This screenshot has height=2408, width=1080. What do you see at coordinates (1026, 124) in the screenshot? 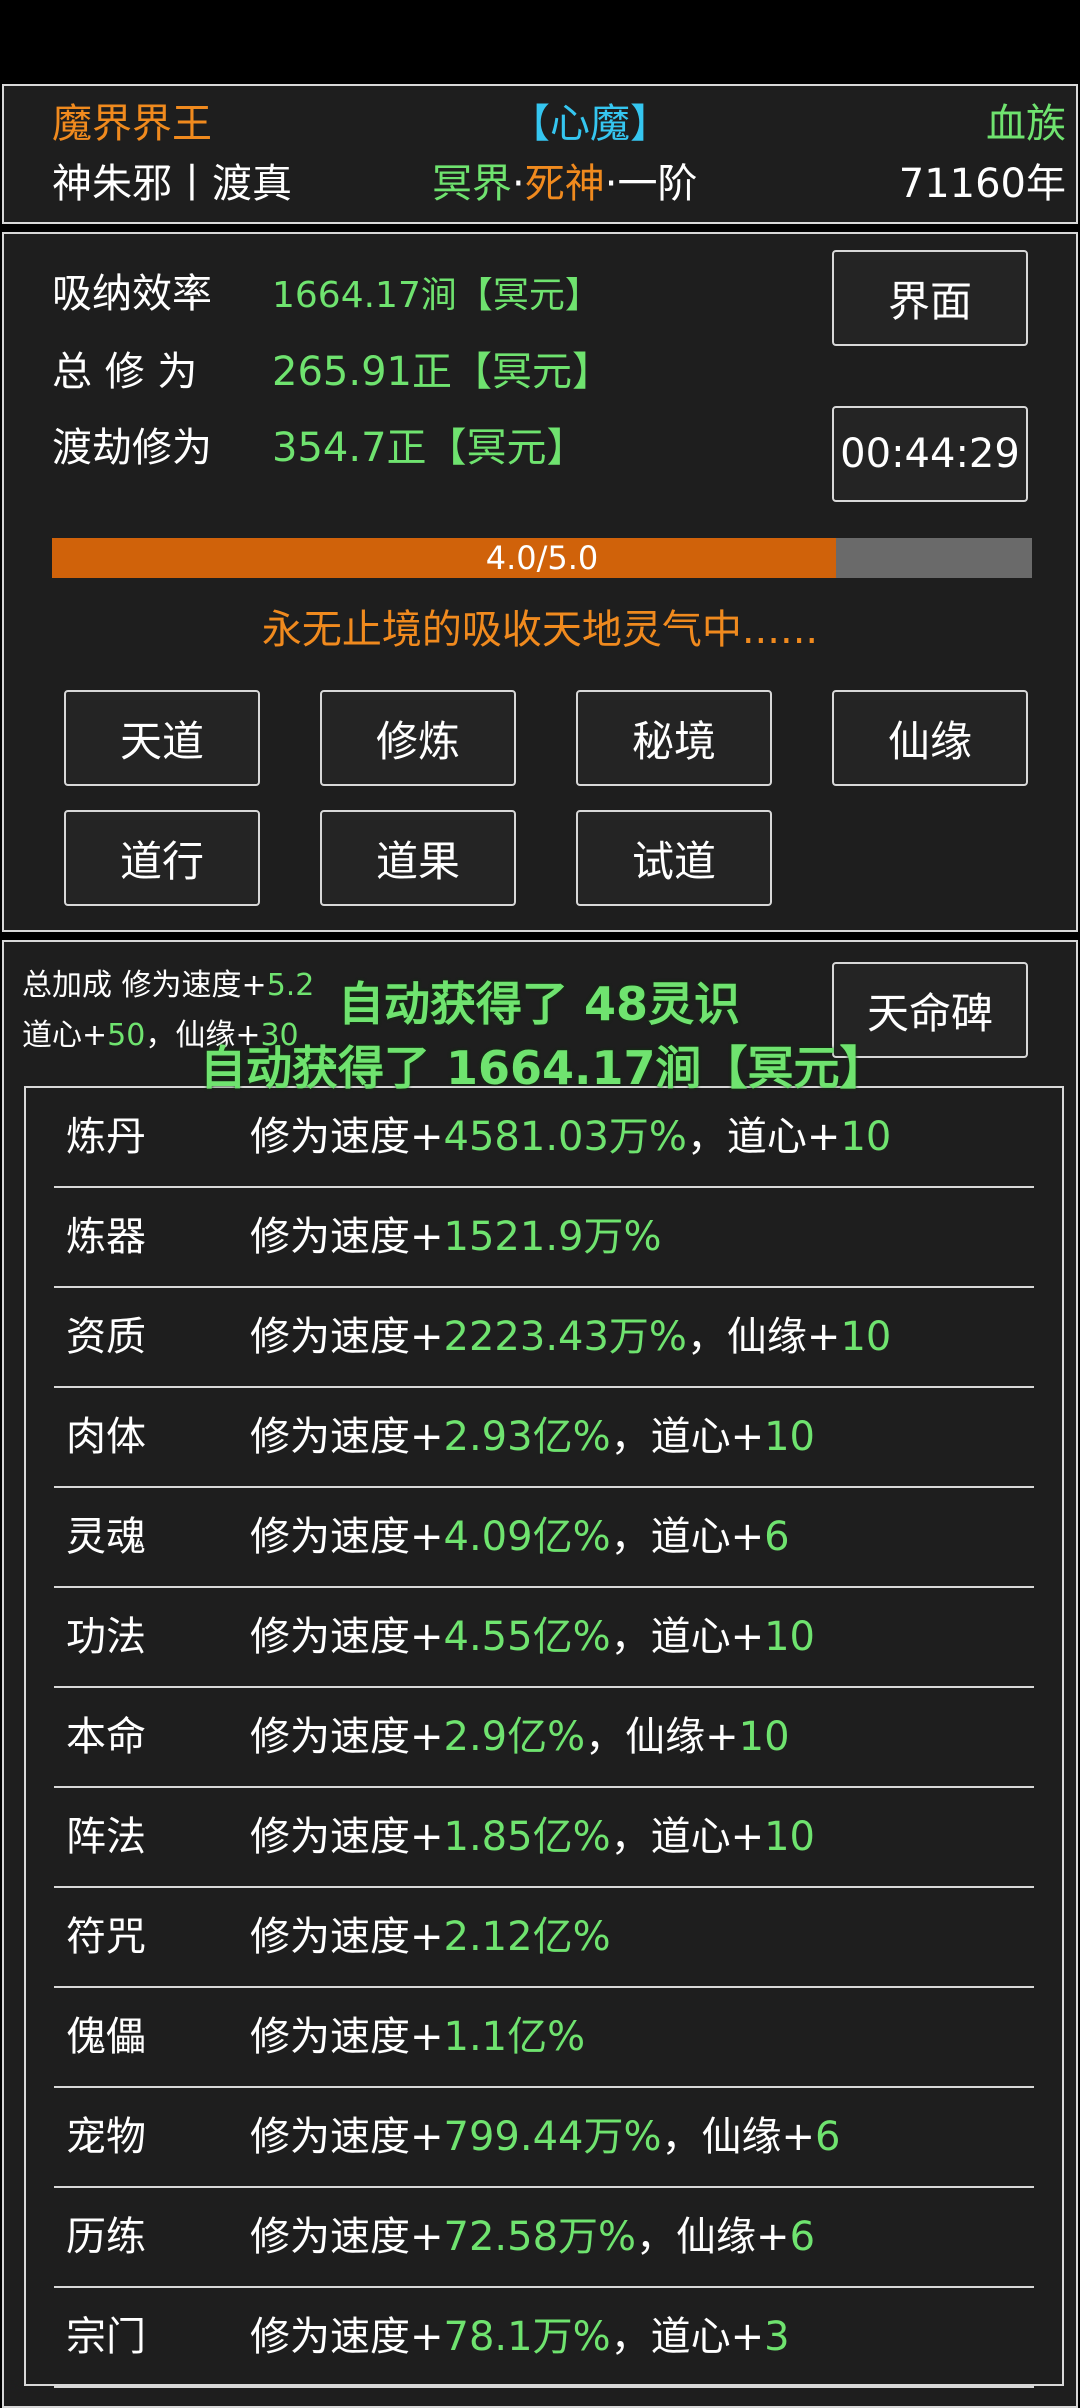
I see `race-label: 血族` at bounding box center [1026, 124].